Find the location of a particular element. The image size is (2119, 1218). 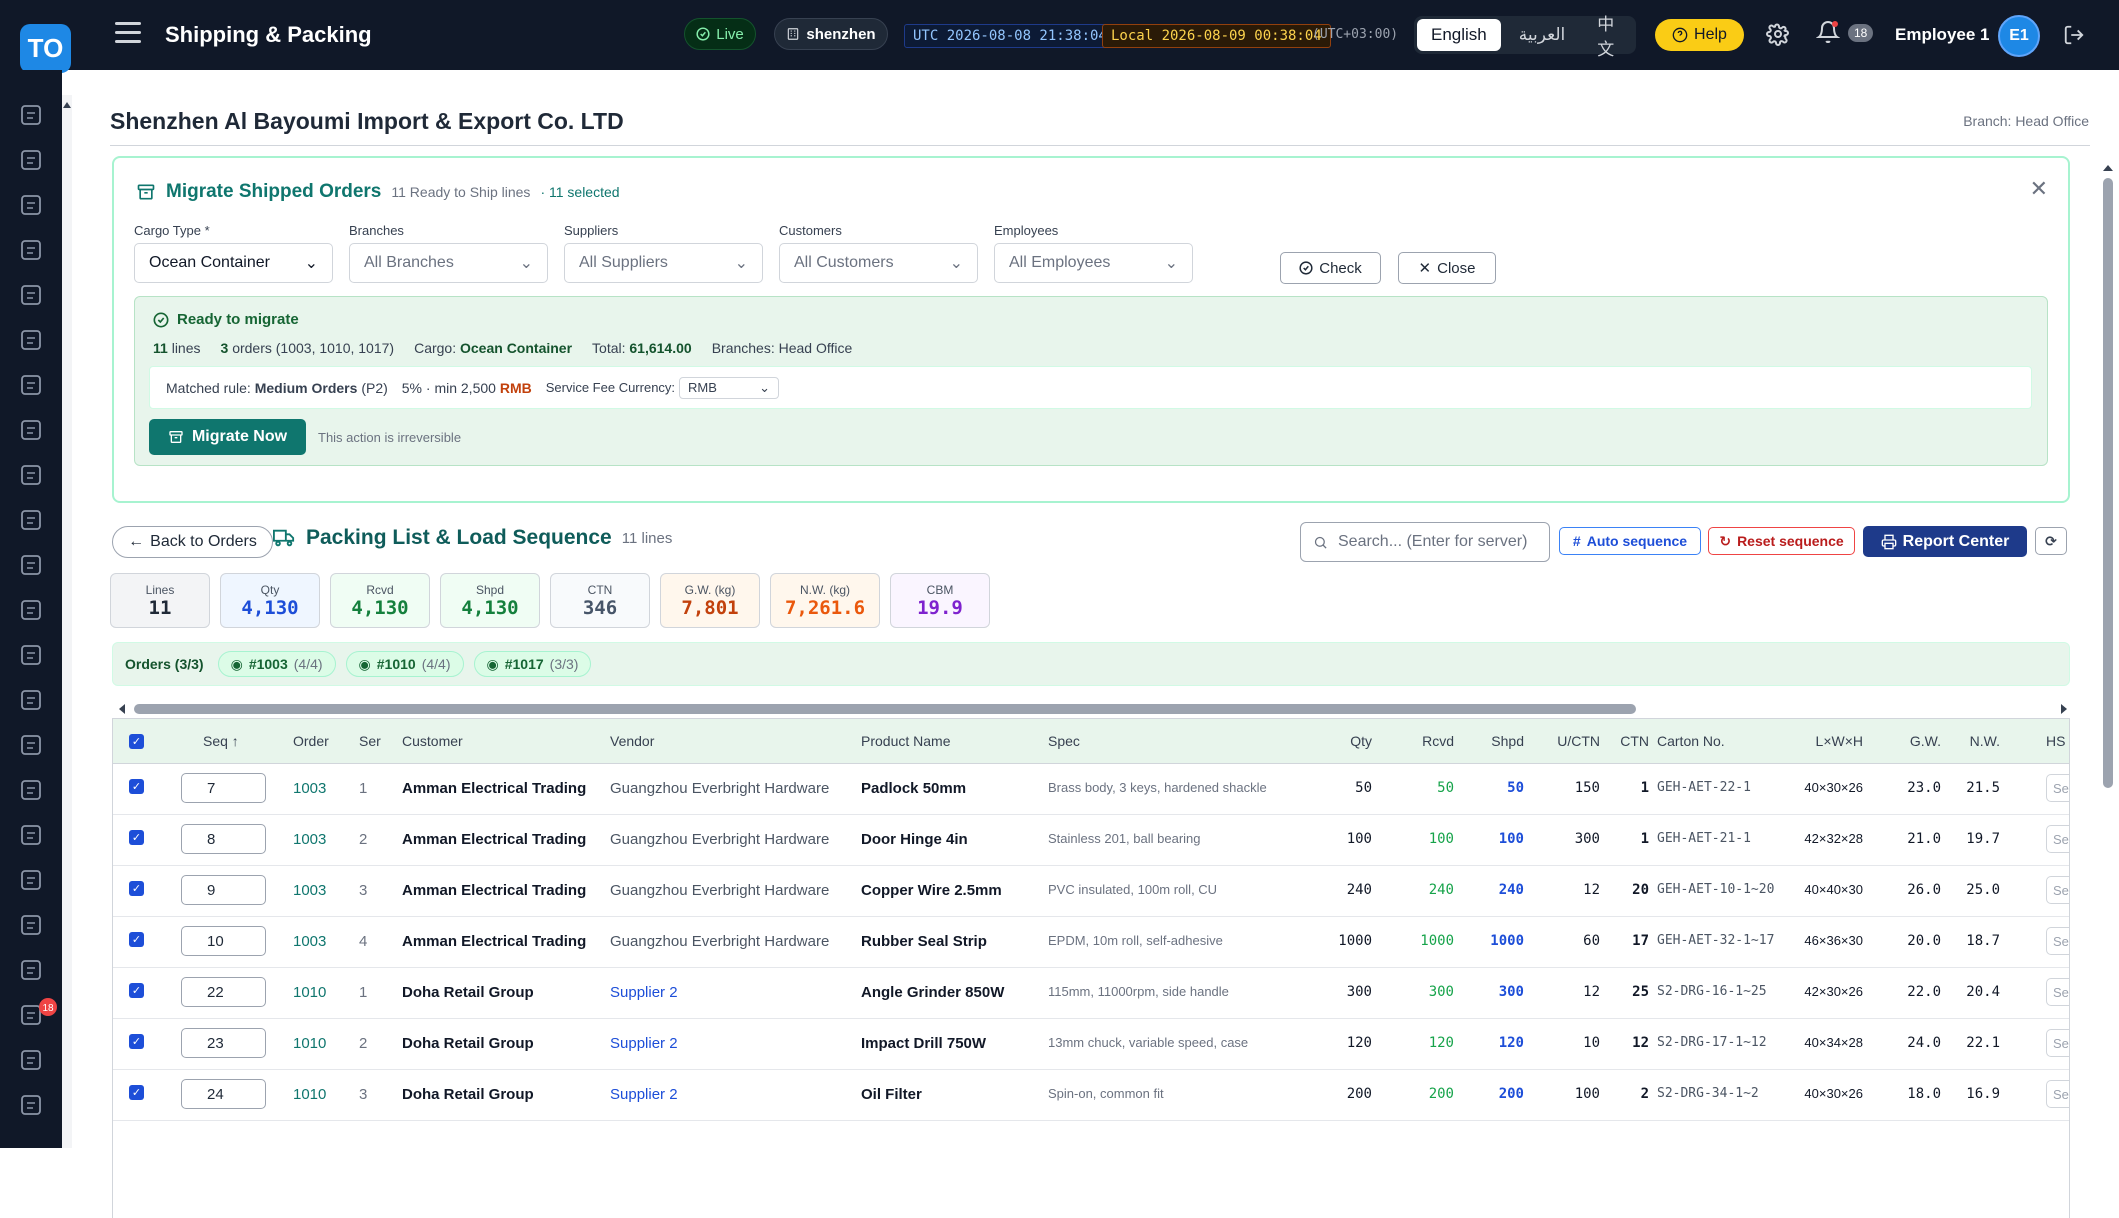

inbox-icon is located at coordinates (31, 970).